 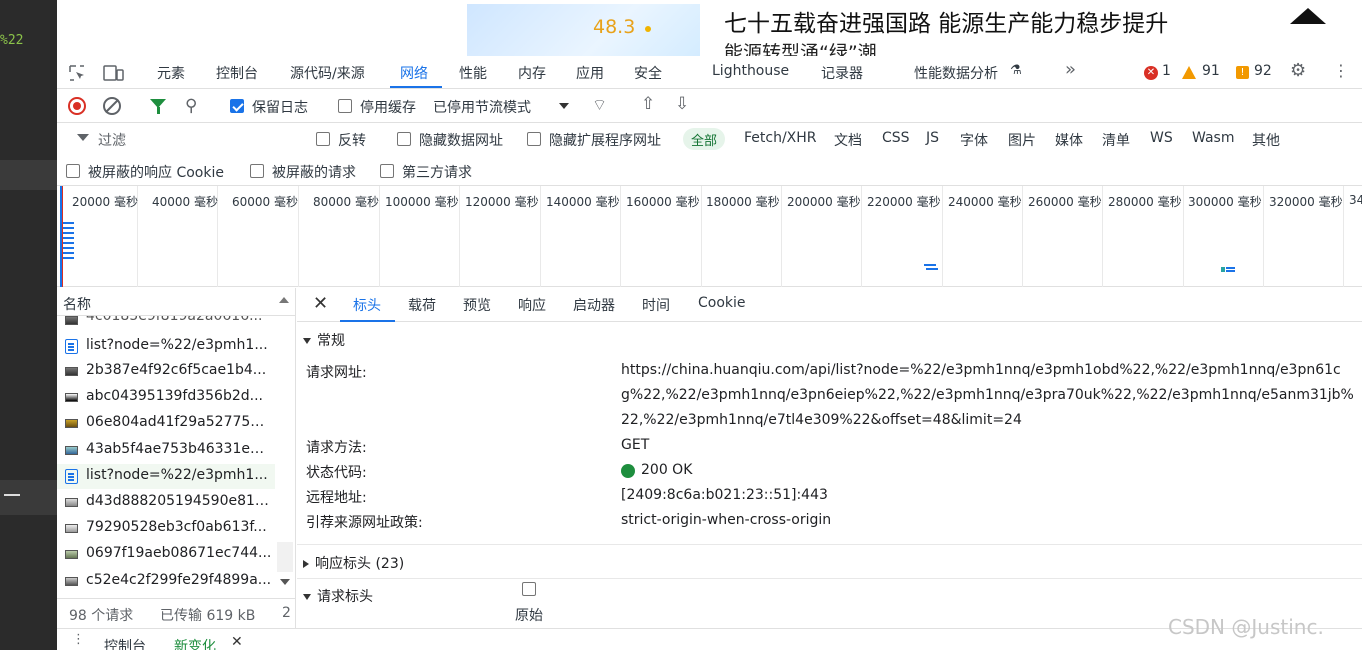 What do you see at coordinates (352, 140) in the screenshot?
I see `invert-label: 反转` at bounding box center [352, 140].